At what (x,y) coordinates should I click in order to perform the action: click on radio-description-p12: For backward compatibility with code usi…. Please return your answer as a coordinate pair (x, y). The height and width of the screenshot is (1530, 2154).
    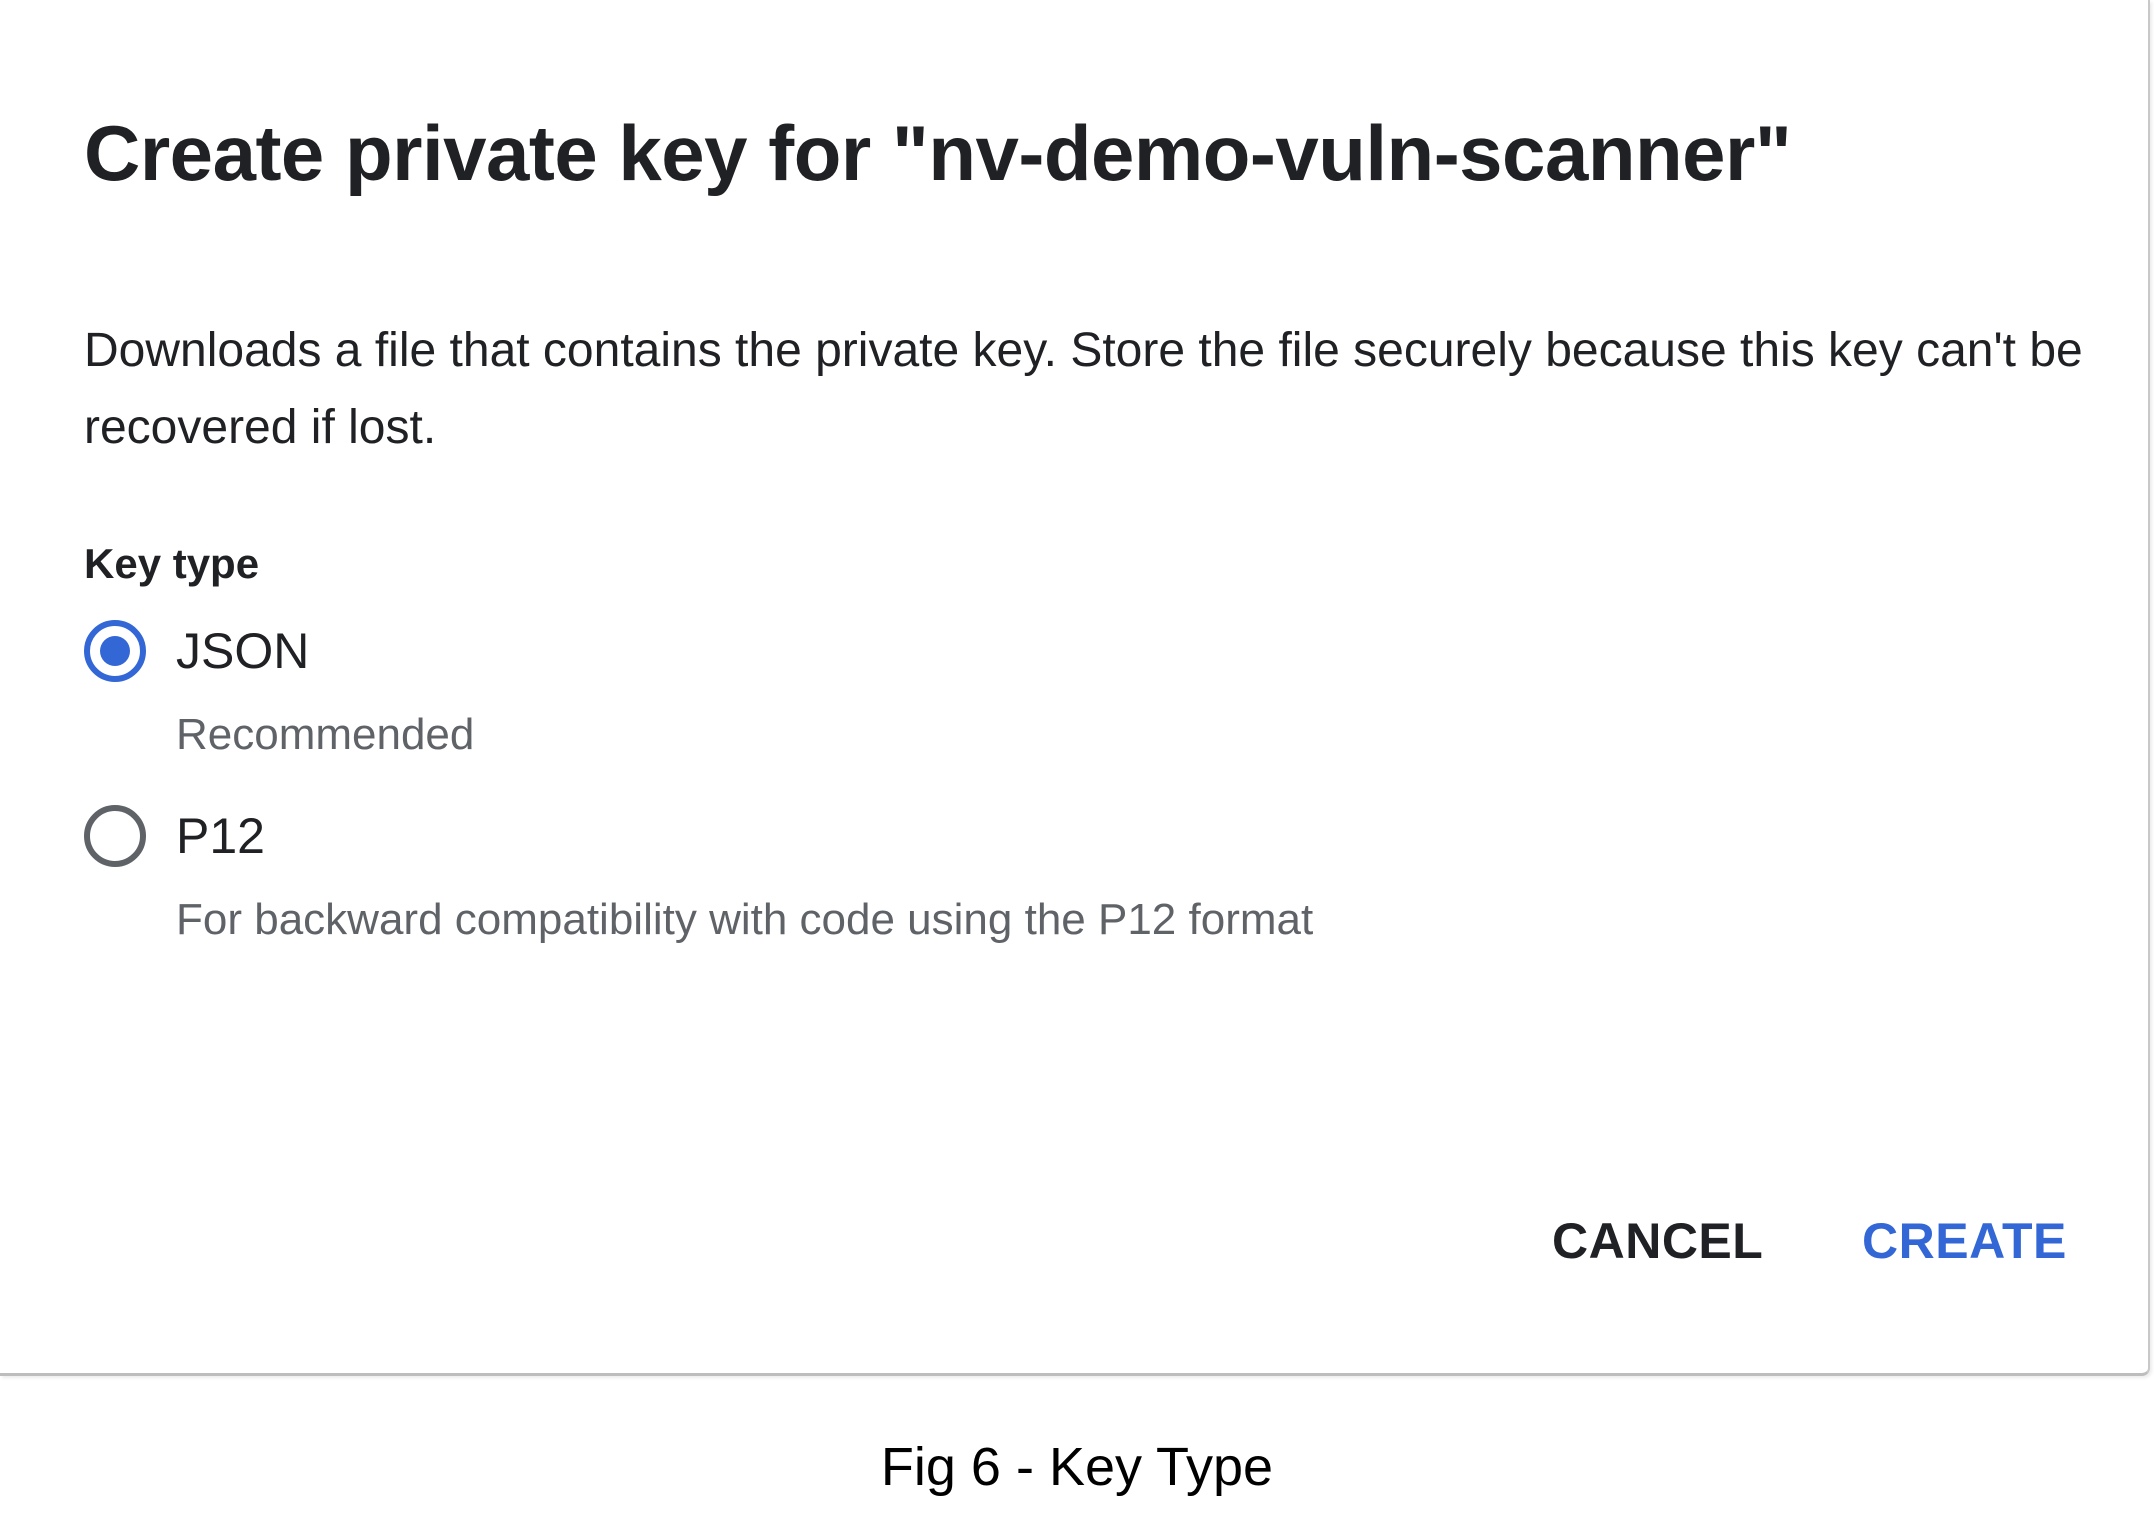
    Looking at the image, I should click on (745, 919).